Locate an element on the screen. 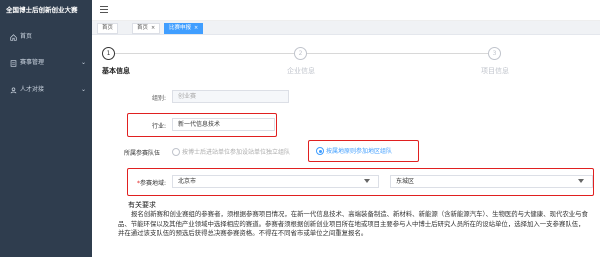 The width and height of the screenshot is (600, 257). tab-home: 首页 is located at coordinates (108, 28).